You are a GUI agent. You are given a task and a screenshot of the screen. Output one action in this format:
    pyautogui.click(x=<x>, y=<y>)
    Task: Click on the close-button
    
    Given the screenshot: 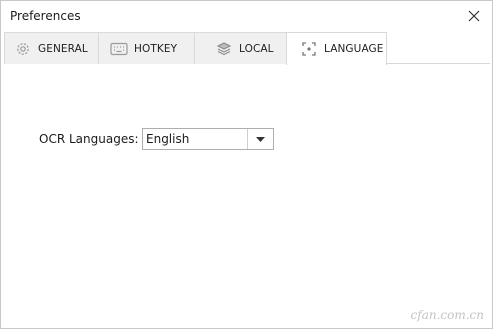 What is the action you would take?
    pyautogui.click(x=474, y=16)
    